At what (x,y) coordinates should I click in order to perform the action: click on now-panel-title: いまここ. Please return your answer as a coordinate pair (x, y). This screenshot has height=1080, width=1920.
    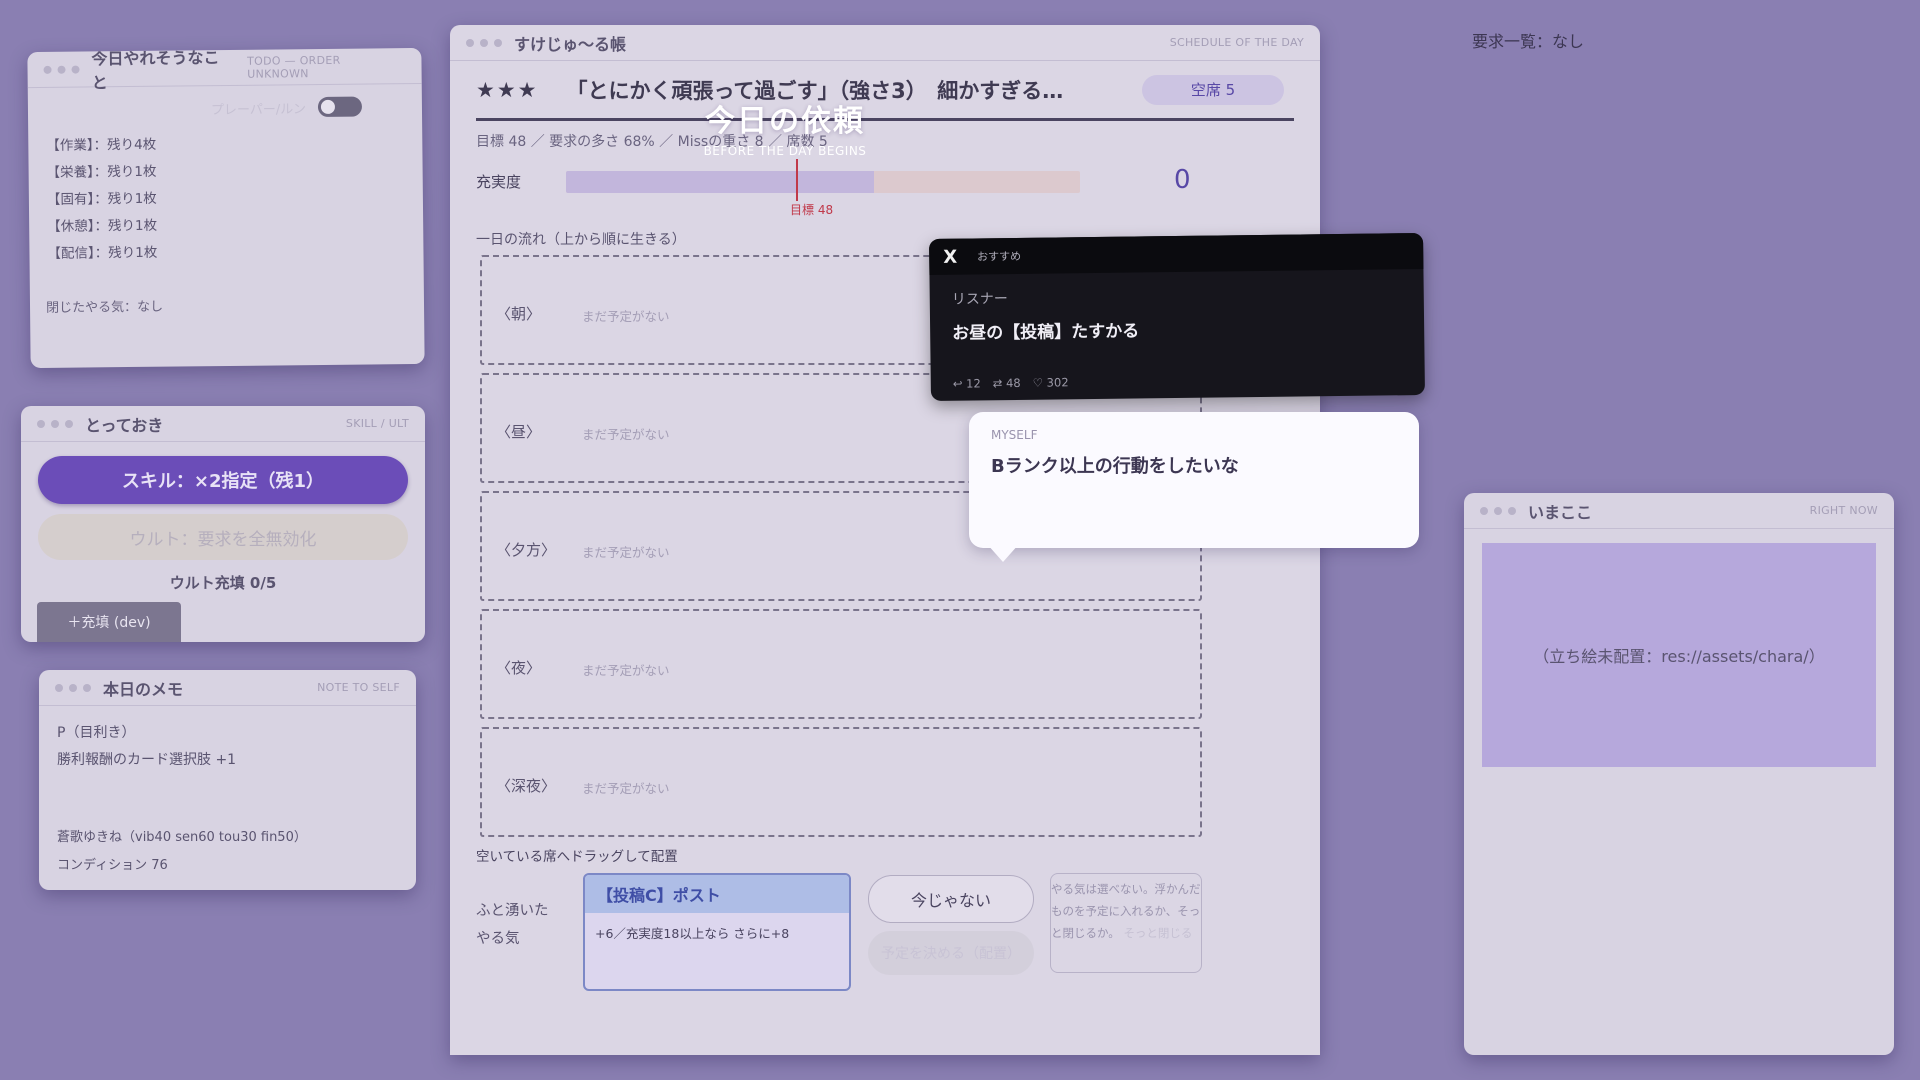
    Looking at the image, I should click on (1560, 512).